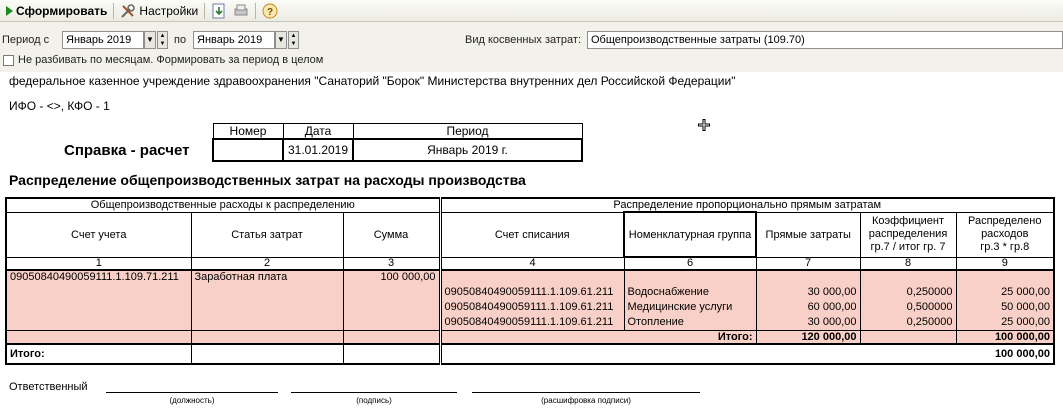 The image size is (1063, 420). What do you see at coordinates (62, 10) in the screenshot?
I see `generate-label: Сформировать` at bounding box center [62, 10].